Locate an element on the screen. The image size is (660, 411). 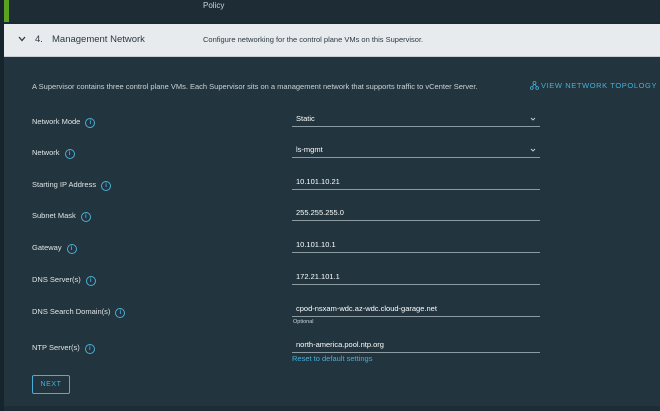
network-mode-label: Network Mode i is located at coordinates (64, 122).